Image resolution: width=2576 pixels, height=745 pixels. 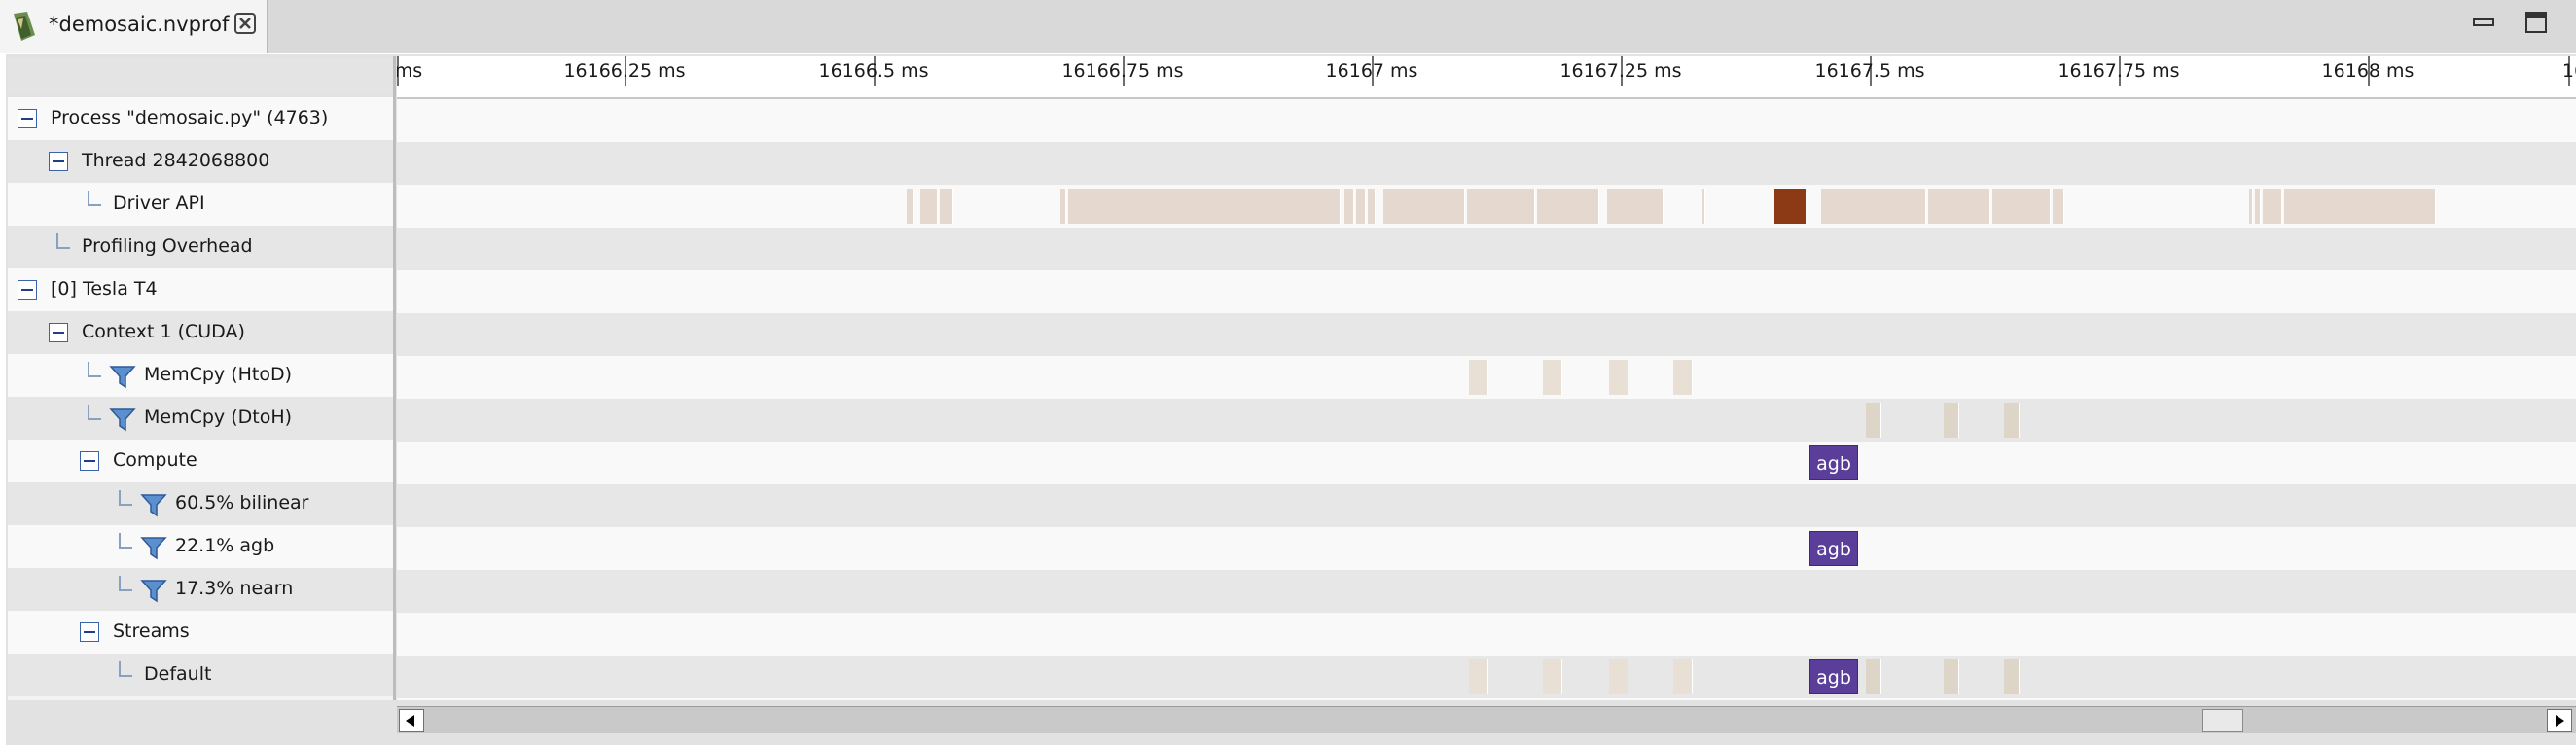 What do you see at coordinates (200, 504) in the screenshot?
I see `tree-row-kernel-bilinear: 60.5% bilinear` at bounding box center [200, 504].